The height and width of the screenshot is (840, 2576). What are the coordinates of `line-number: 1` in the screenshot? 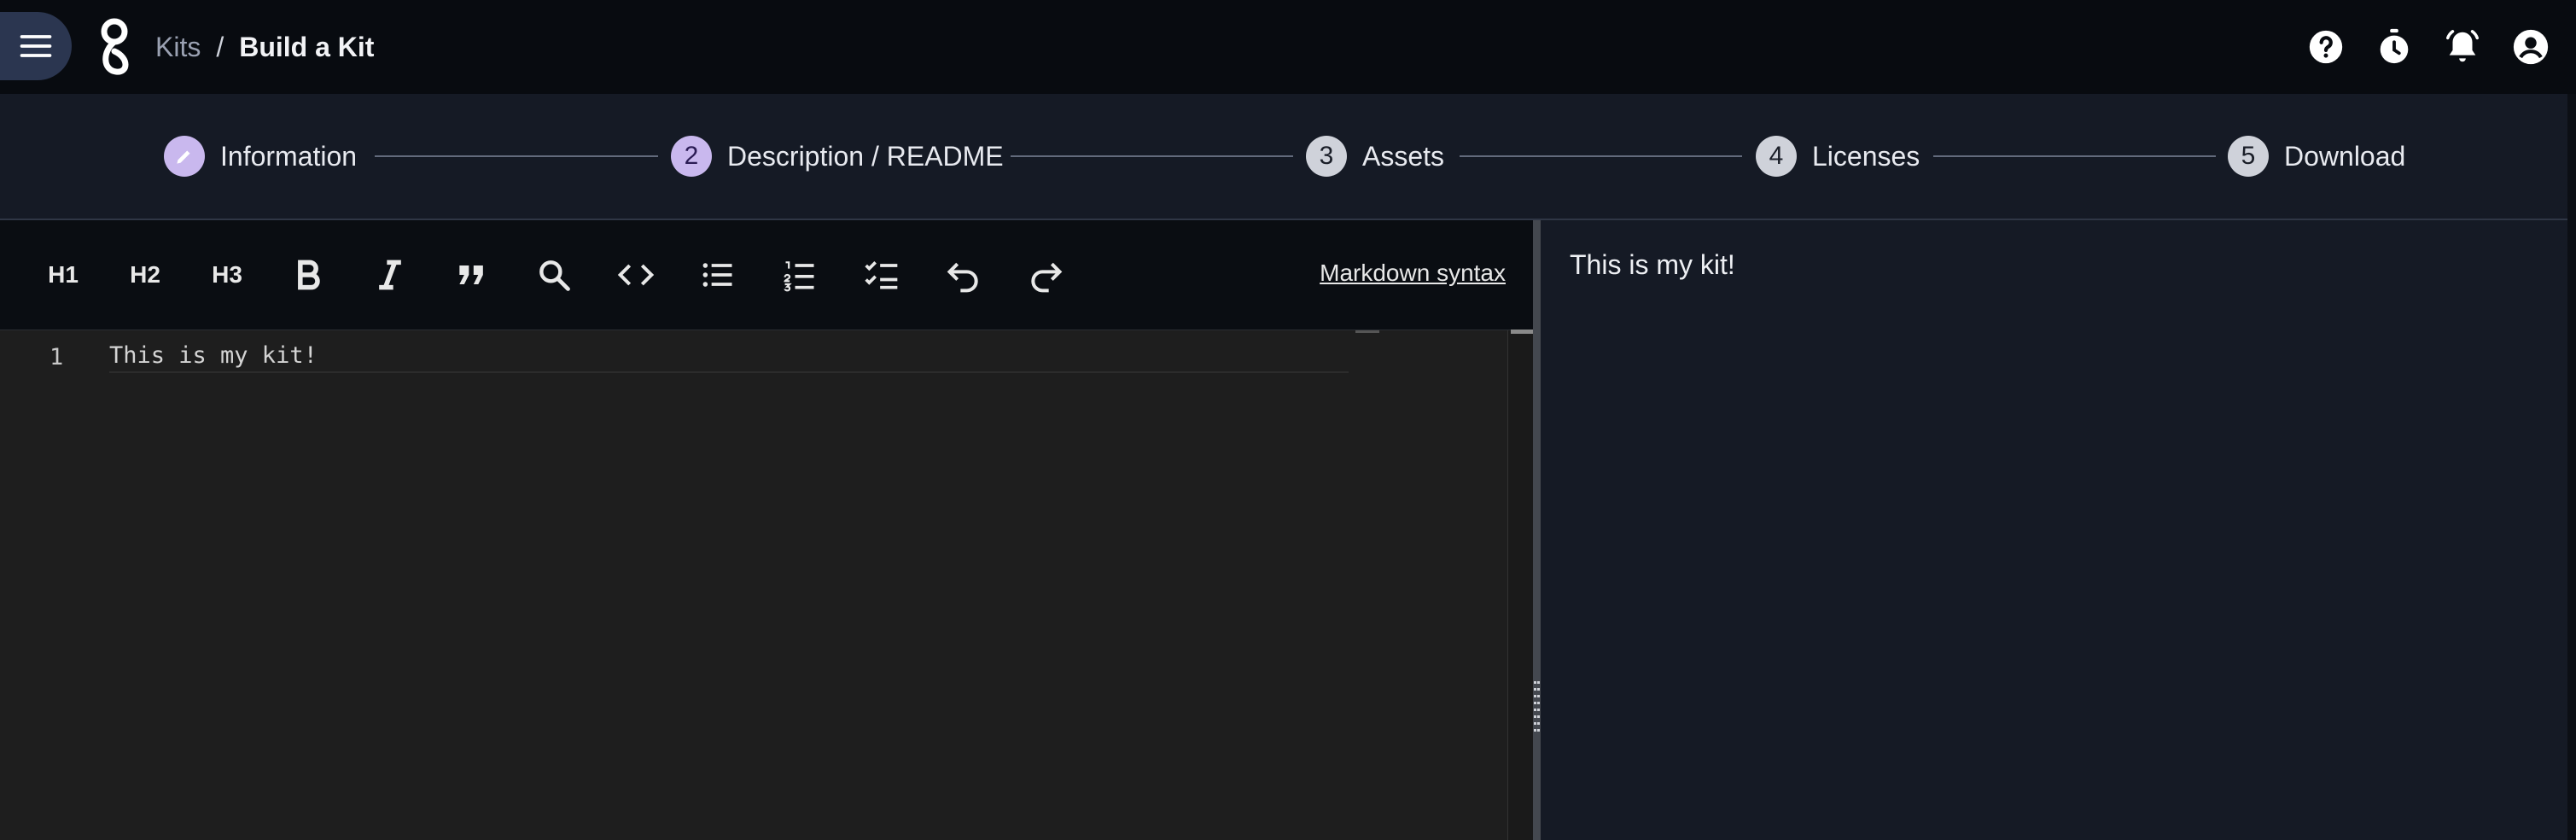 It's located at (57, 357).